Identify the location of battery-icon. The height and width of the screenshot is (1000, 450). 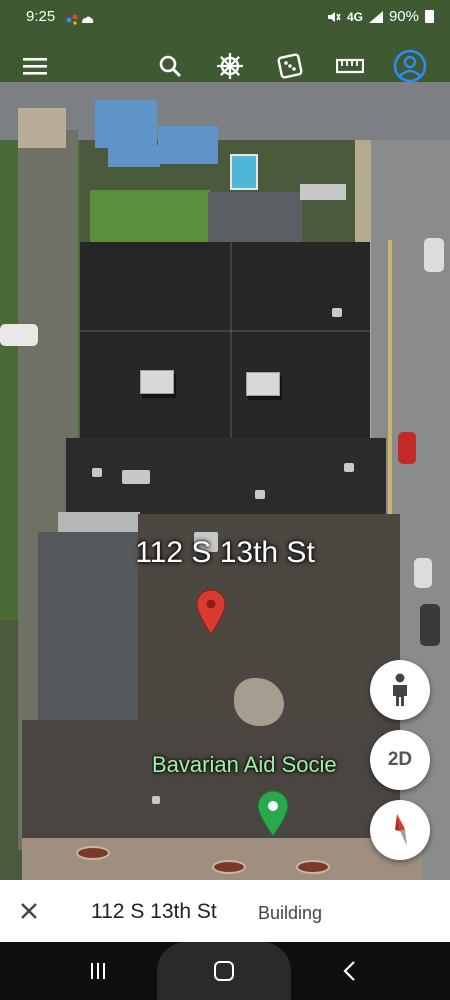
(429, 16).